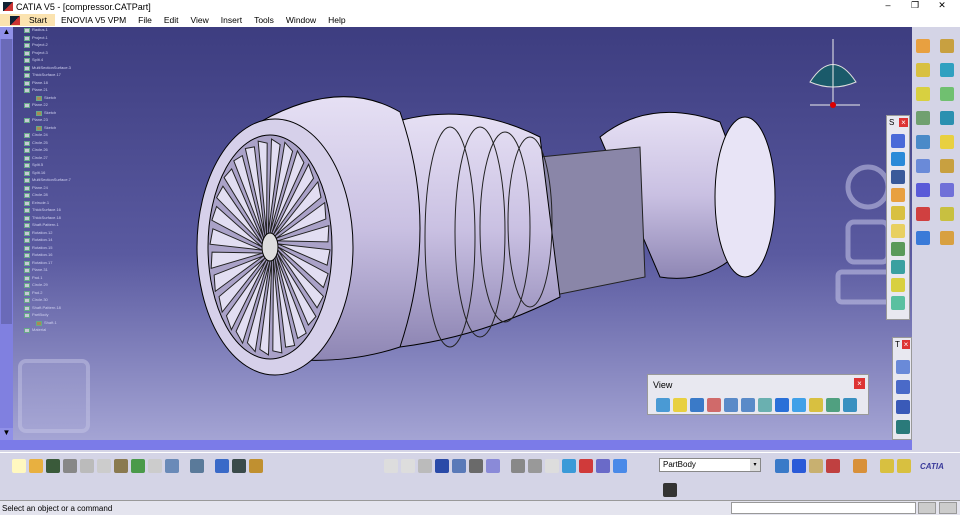 The height and width of the screenshot is (515, 960). What do you see at coordinates (915, 5) in the screenshot?
I see `restore-button: ❐` at bounding box center [915, 5].